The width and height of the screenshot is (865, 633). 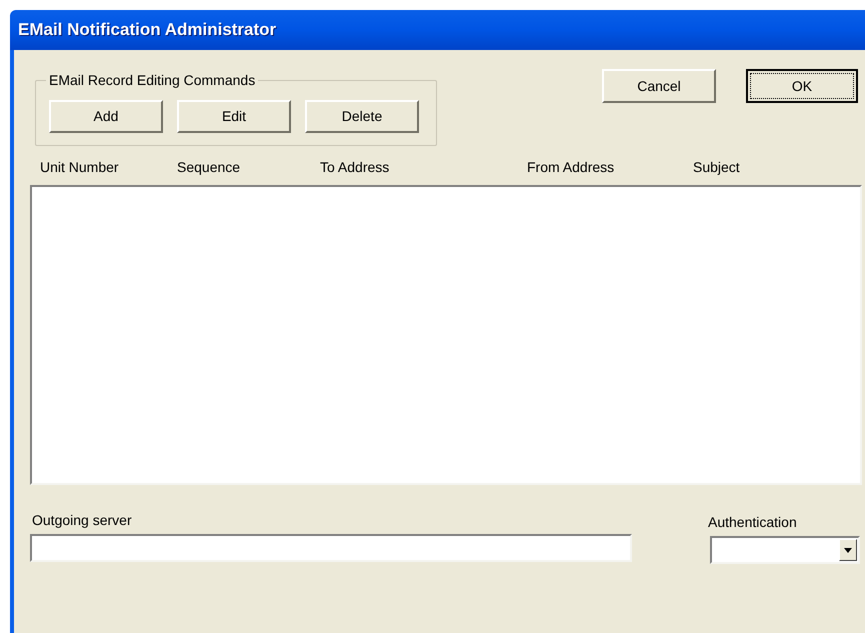 I want to click on column-header: Sequence, so click(x=209, y=167).